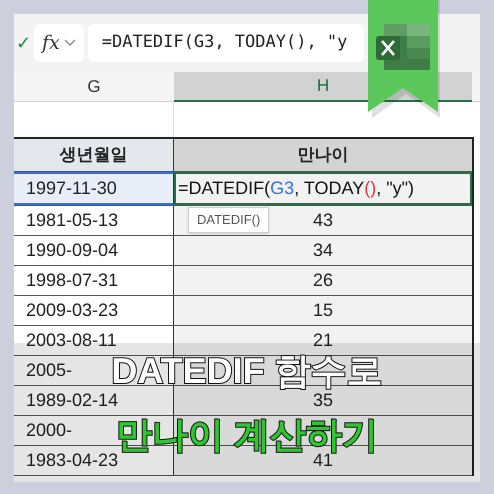 The width and height of the screenshot is (494, 494). Describe the element at coordinates (323, 86) in the screenshot. I see `column-header: H` at that location.